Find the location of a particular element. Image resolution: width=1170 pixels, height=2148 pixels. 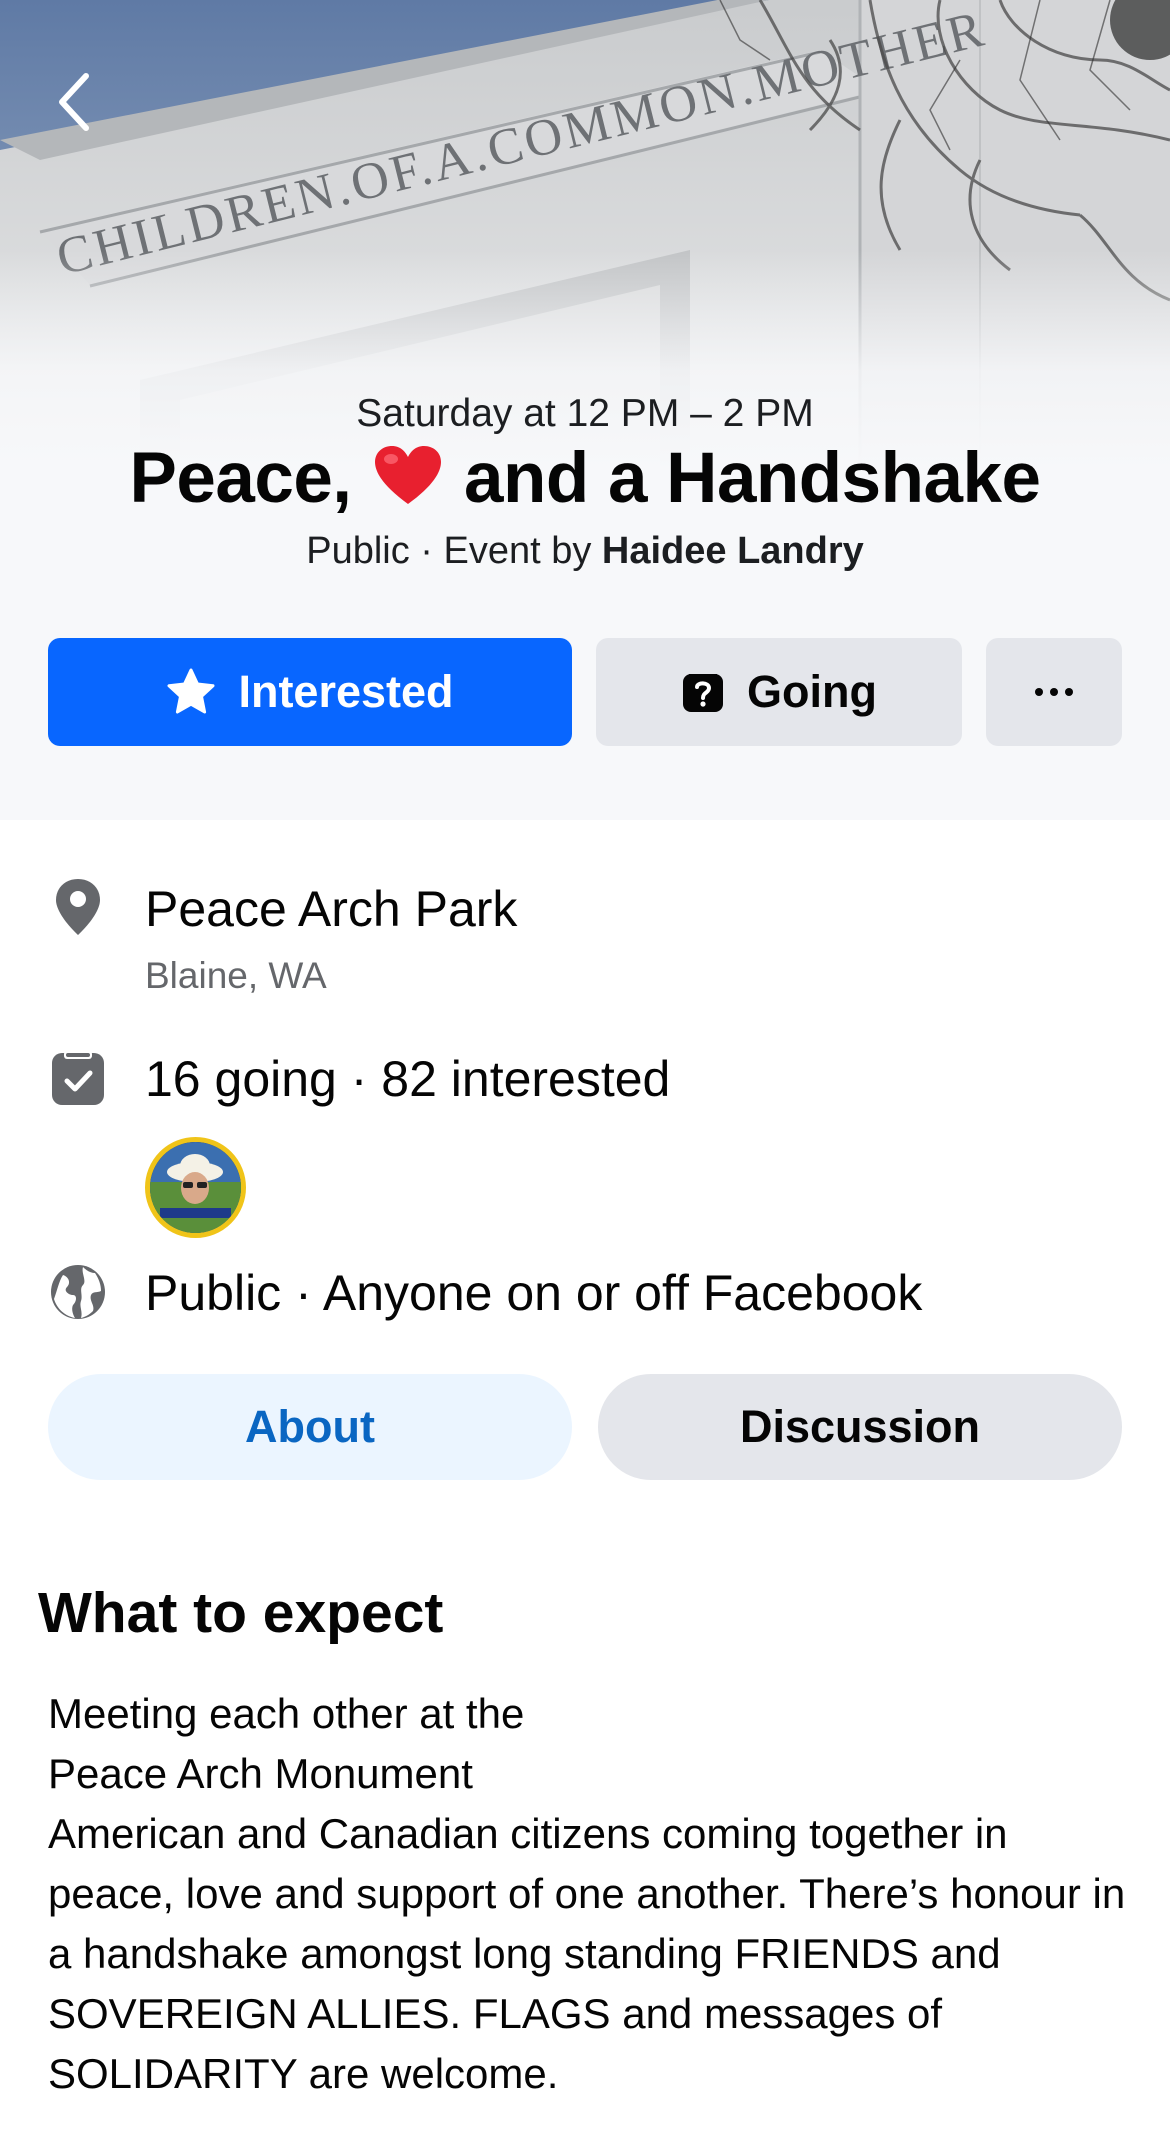

event-title-part1: Peace, is located at coordinates (241, 478).